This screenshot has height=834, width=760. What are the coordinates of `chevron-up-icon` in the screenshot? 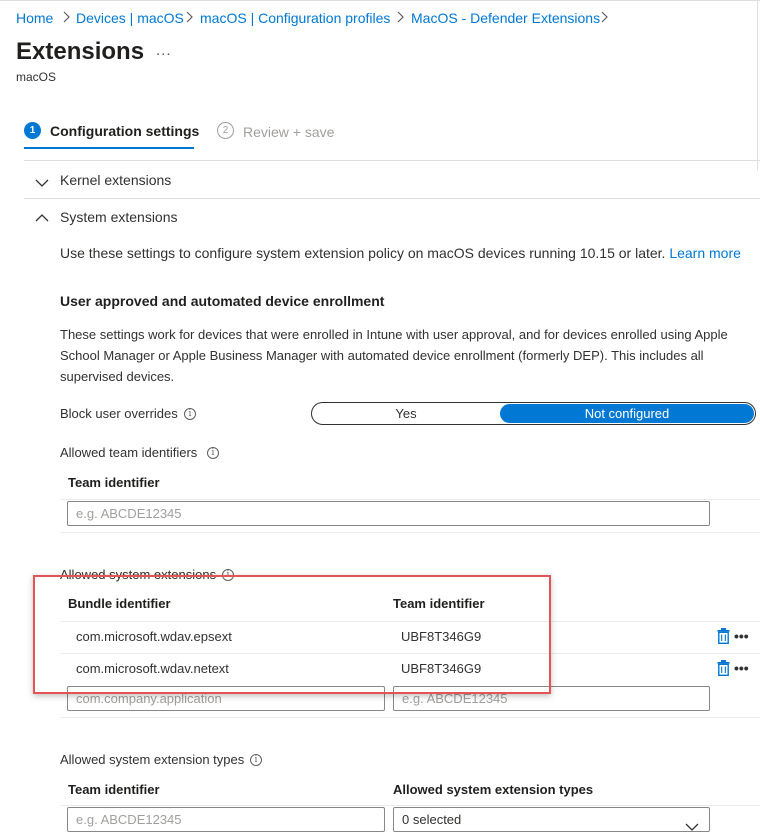 It's located at (42, 216).